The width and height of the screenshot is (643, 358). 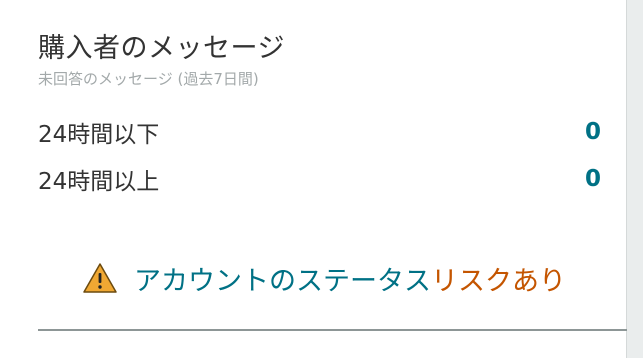 What do you see at coordinates (148, 79) in the screenshot?
I see `card-subtitle: 未回答のメッセージ (過去7日間)` at bounding box center [148, 79].